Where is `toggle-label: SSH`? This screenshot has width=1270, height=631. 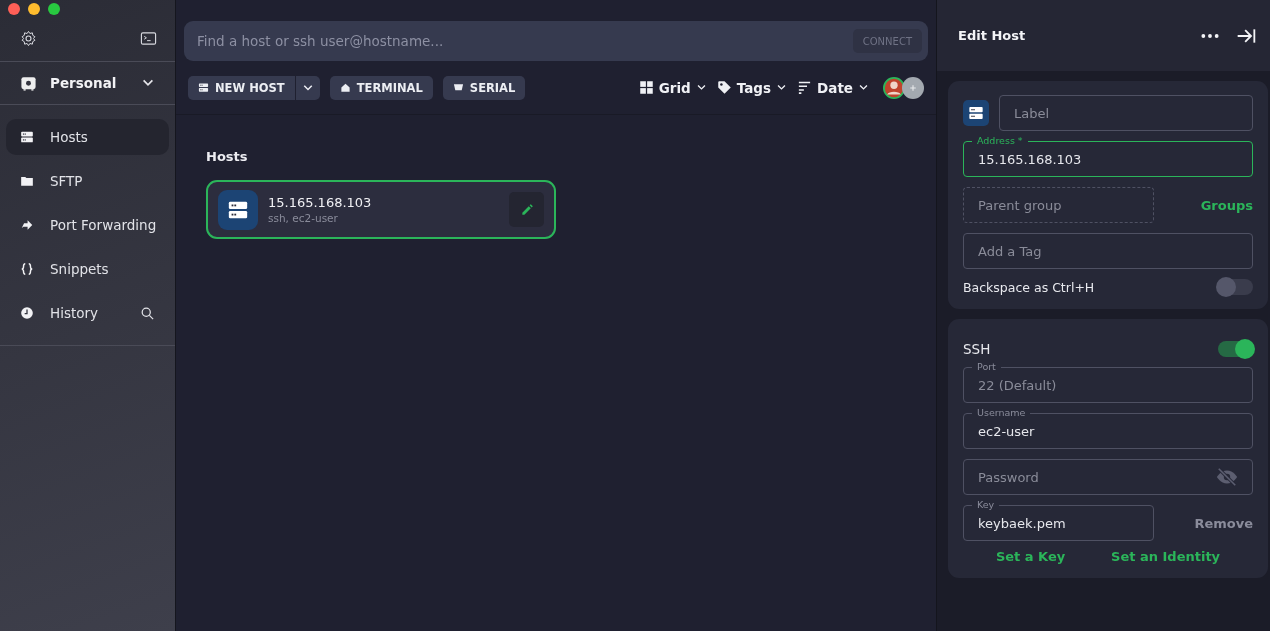
toggle-label: SSH is located at coordinates (977, 349).